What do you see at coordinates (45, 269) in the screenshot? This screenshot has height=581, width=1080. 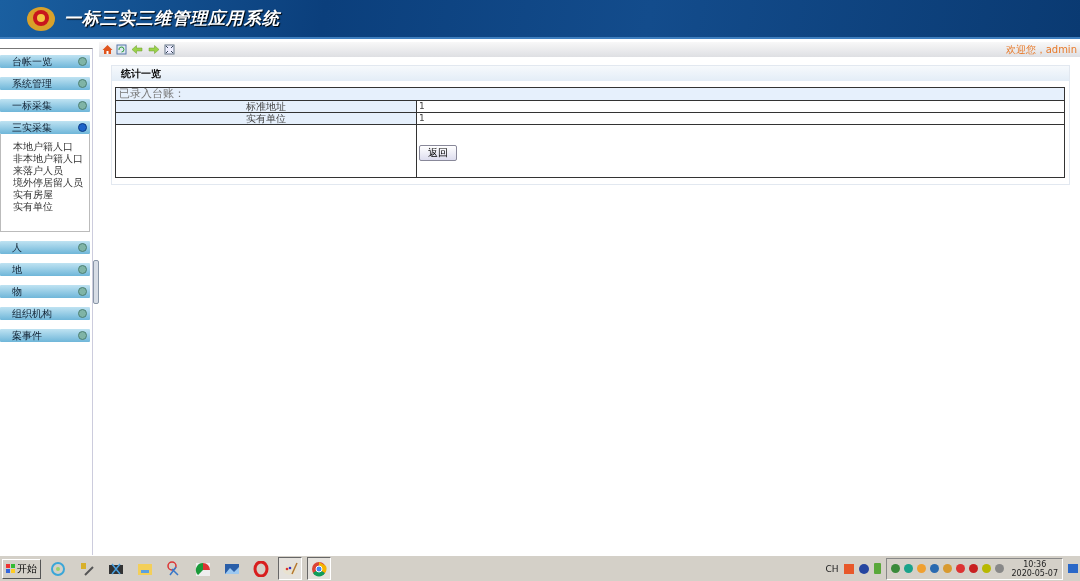 I see `sidebar-item: 地` at bounding box center [45, 269].